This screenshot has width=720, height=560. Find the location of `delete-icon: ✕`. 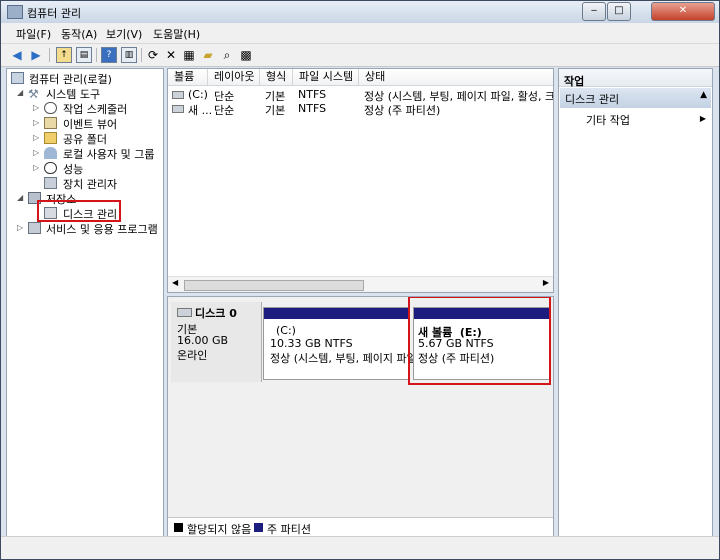

delete-icon: ✕ is located at coordinates (171, 55).